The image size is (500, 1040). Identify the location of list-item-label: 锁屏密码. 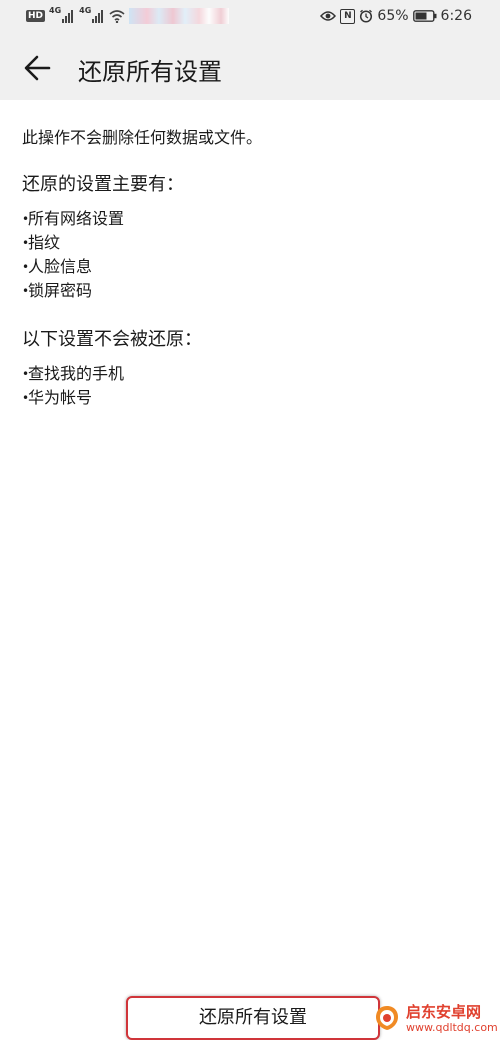
(60, 290).